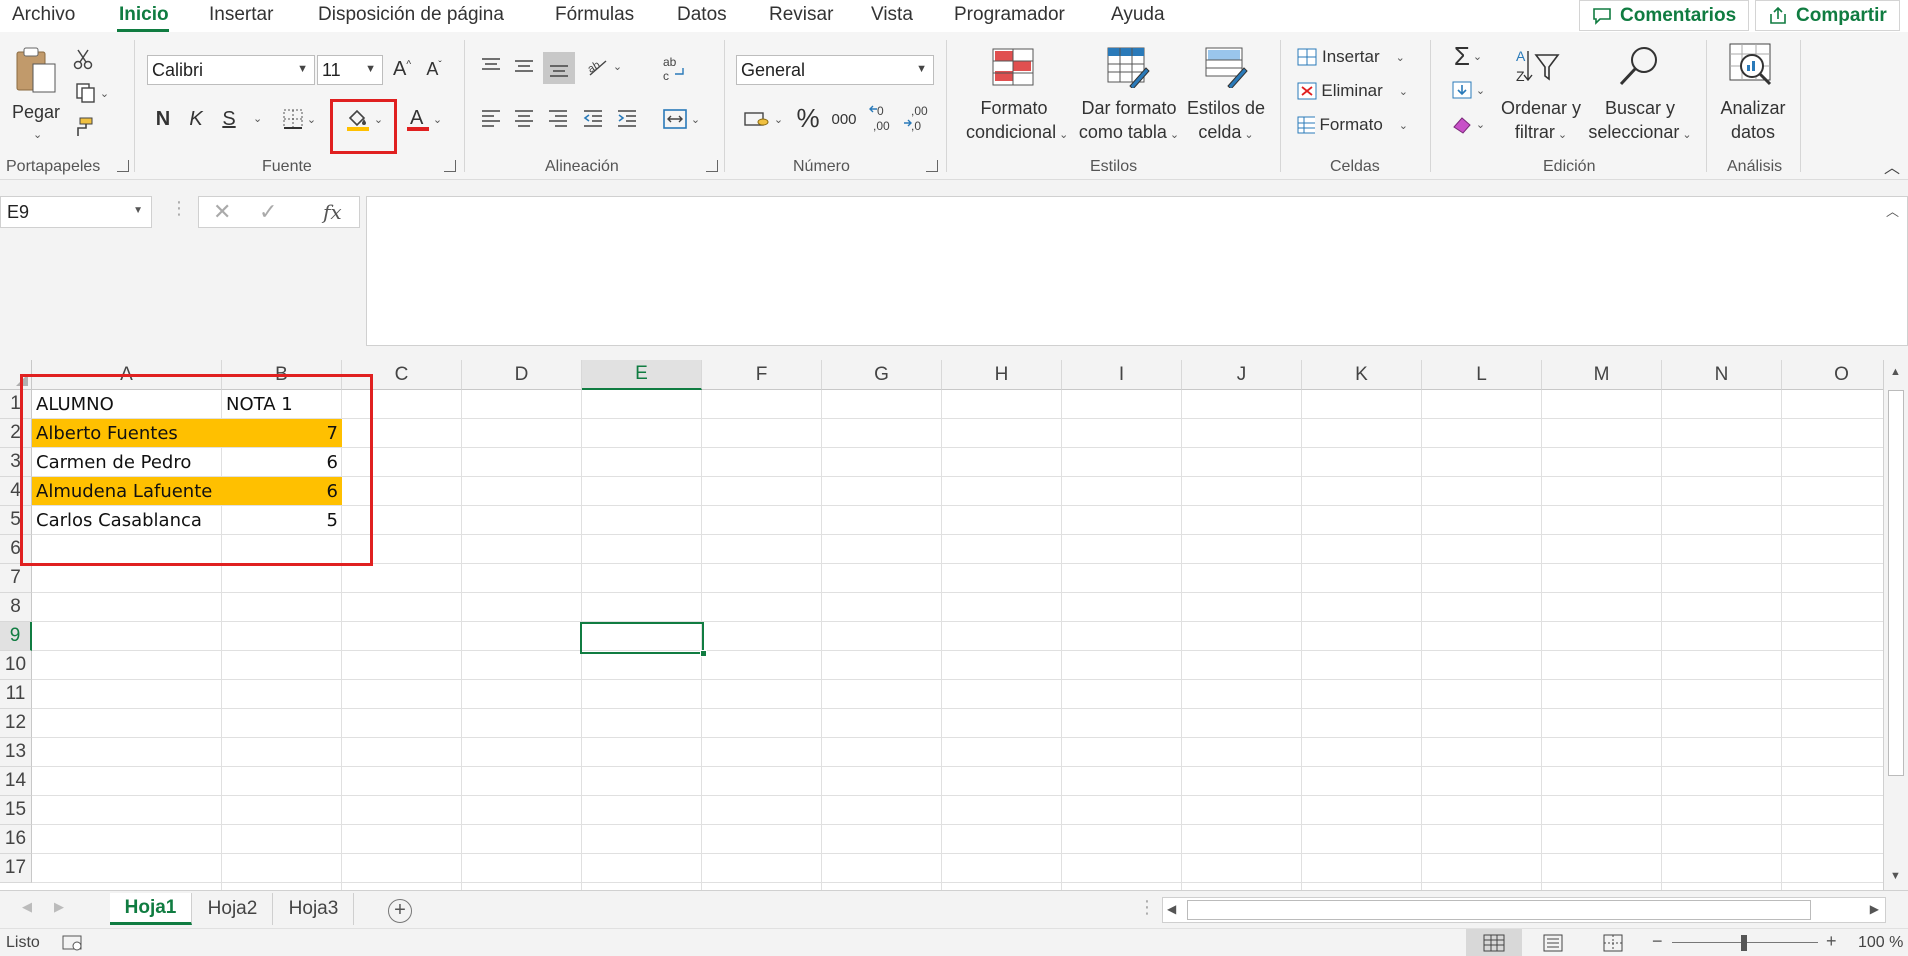 The height and width of the screenshot is (956, 1908). I want to click on page-break-view-icon, so click(1613, 943).